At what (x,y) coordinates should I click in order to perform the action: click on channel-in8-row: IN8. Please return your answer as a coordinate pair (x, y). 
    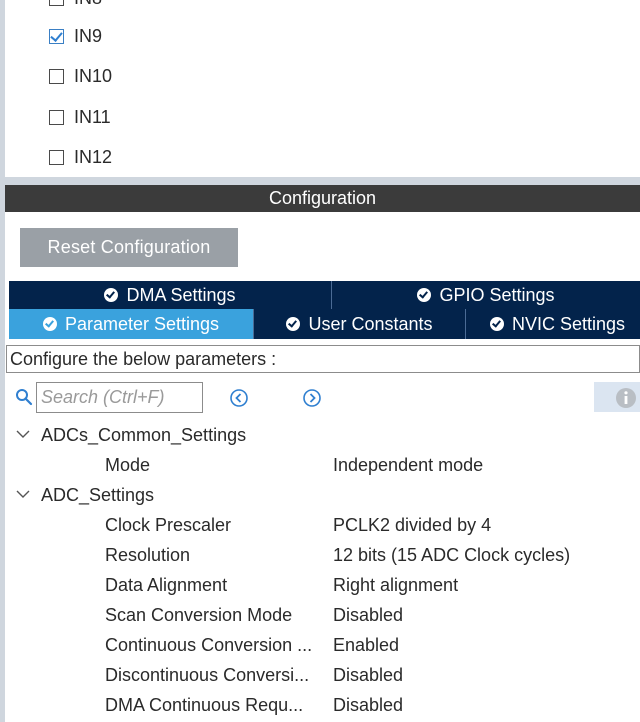
    Looking at the image, I should click on (75, 5).